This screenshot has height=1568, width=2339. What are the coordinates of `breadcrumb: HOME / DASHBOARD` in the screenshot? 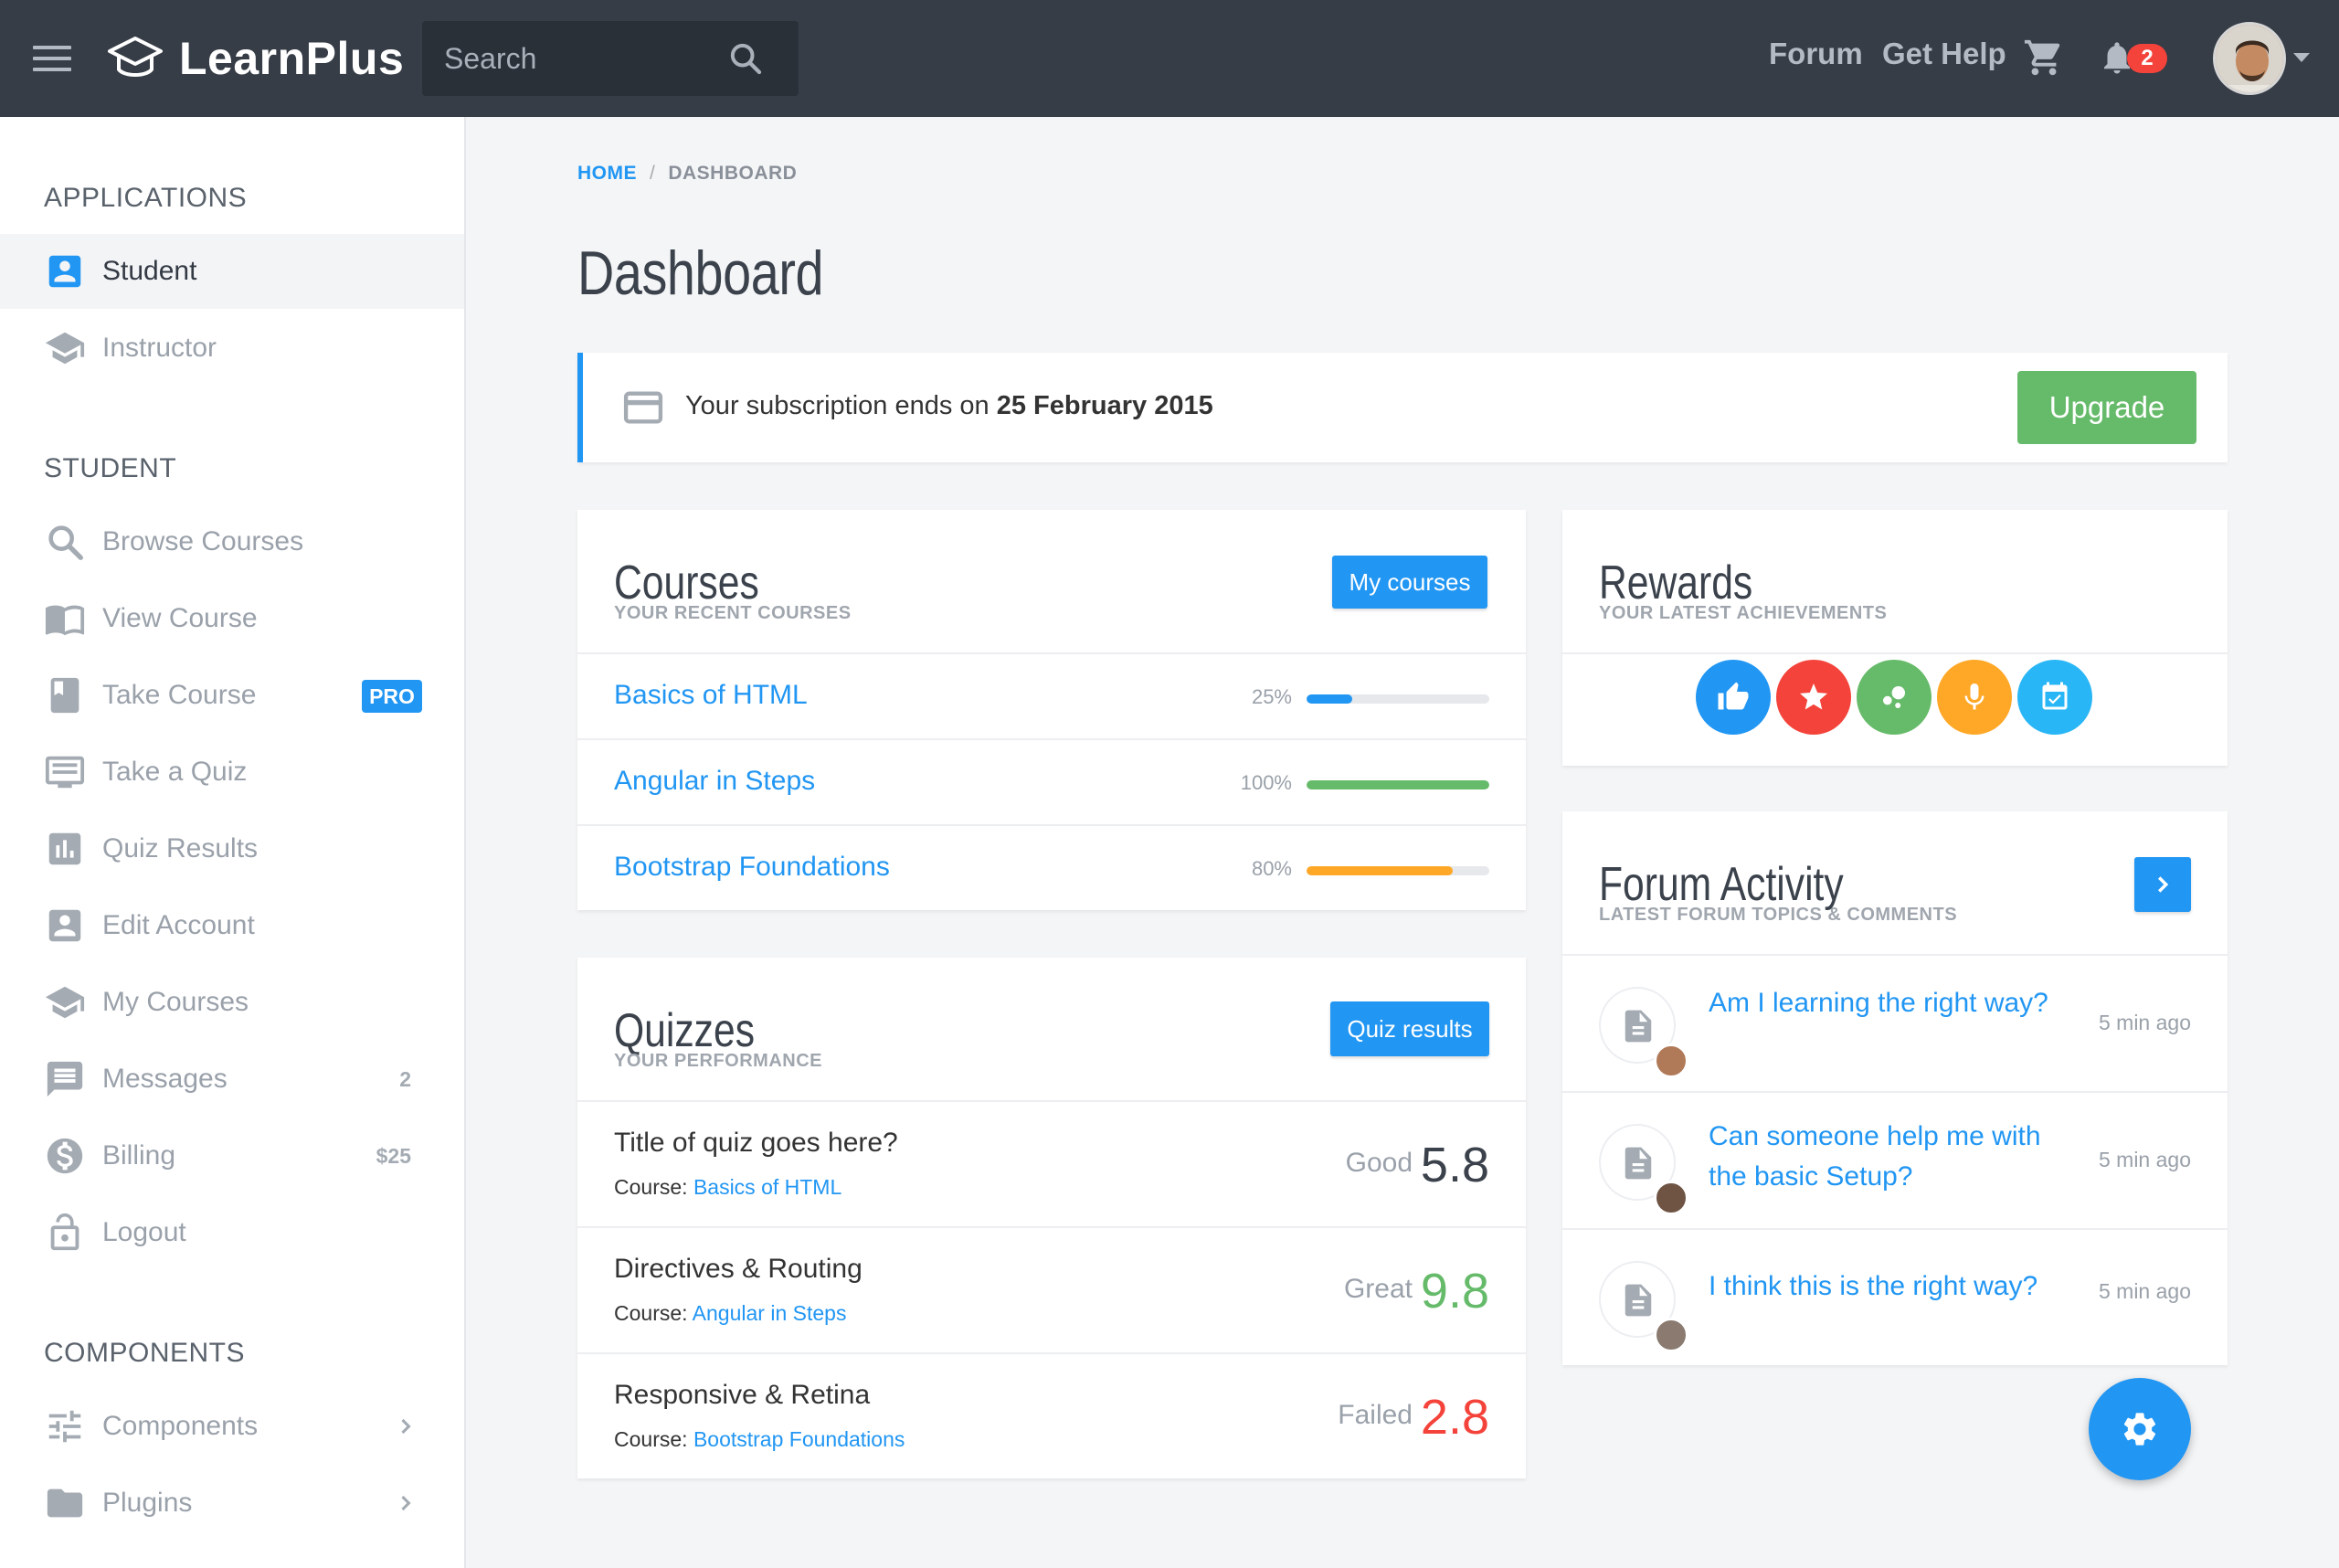 It's located at (687, 174).